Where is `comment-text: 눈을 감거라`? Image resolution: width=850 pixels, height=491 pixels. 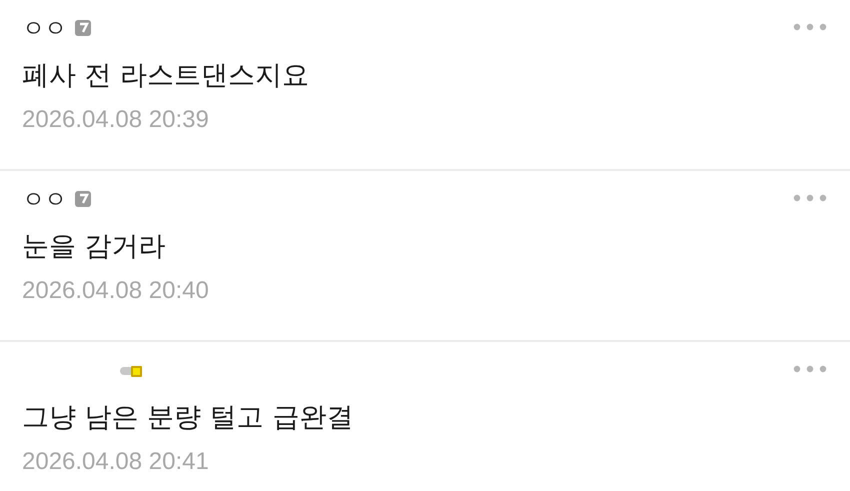
comment-text: 눈을 감거라 is located at coordinates (94, 247).